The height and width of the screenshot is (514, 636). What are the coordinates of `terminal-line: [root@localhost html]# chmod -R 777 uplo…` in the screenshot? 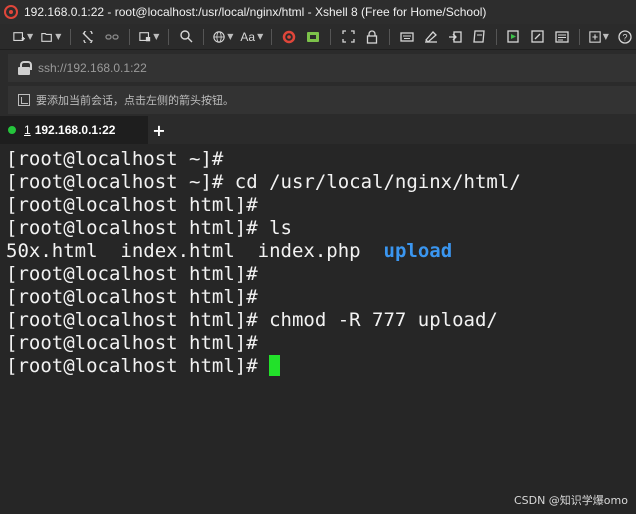 It's located at (252, 320).